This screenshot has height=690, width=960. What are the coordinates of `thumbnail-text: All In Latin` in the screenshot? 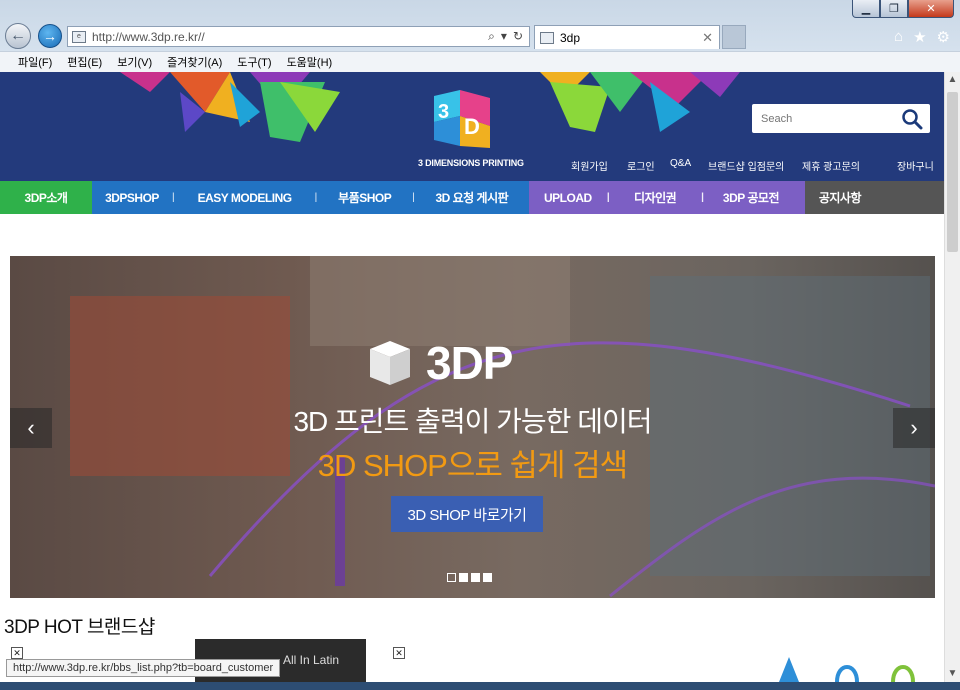 It's located at (311, 660).